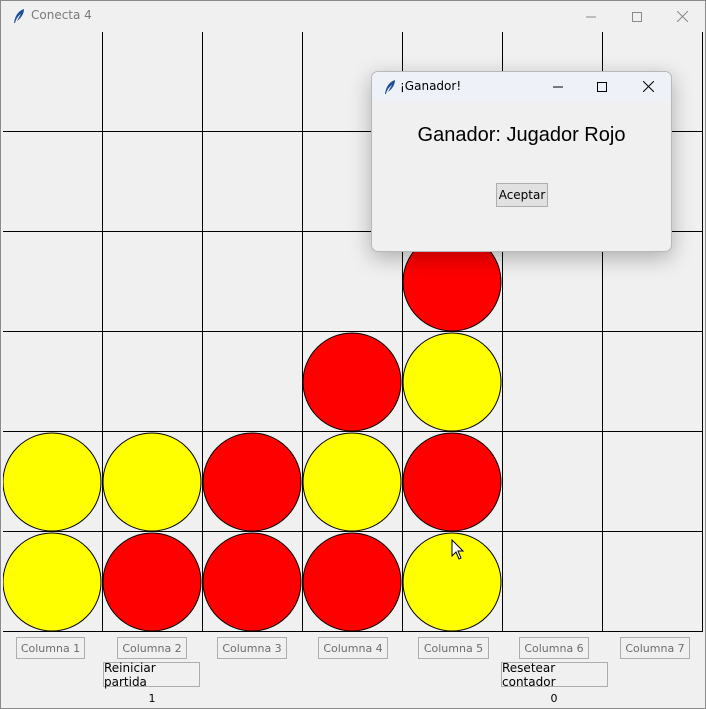 The height and width of the screenshot is (709, 706). I want to click on title-bar: Conecta 4, so click(353, 16).